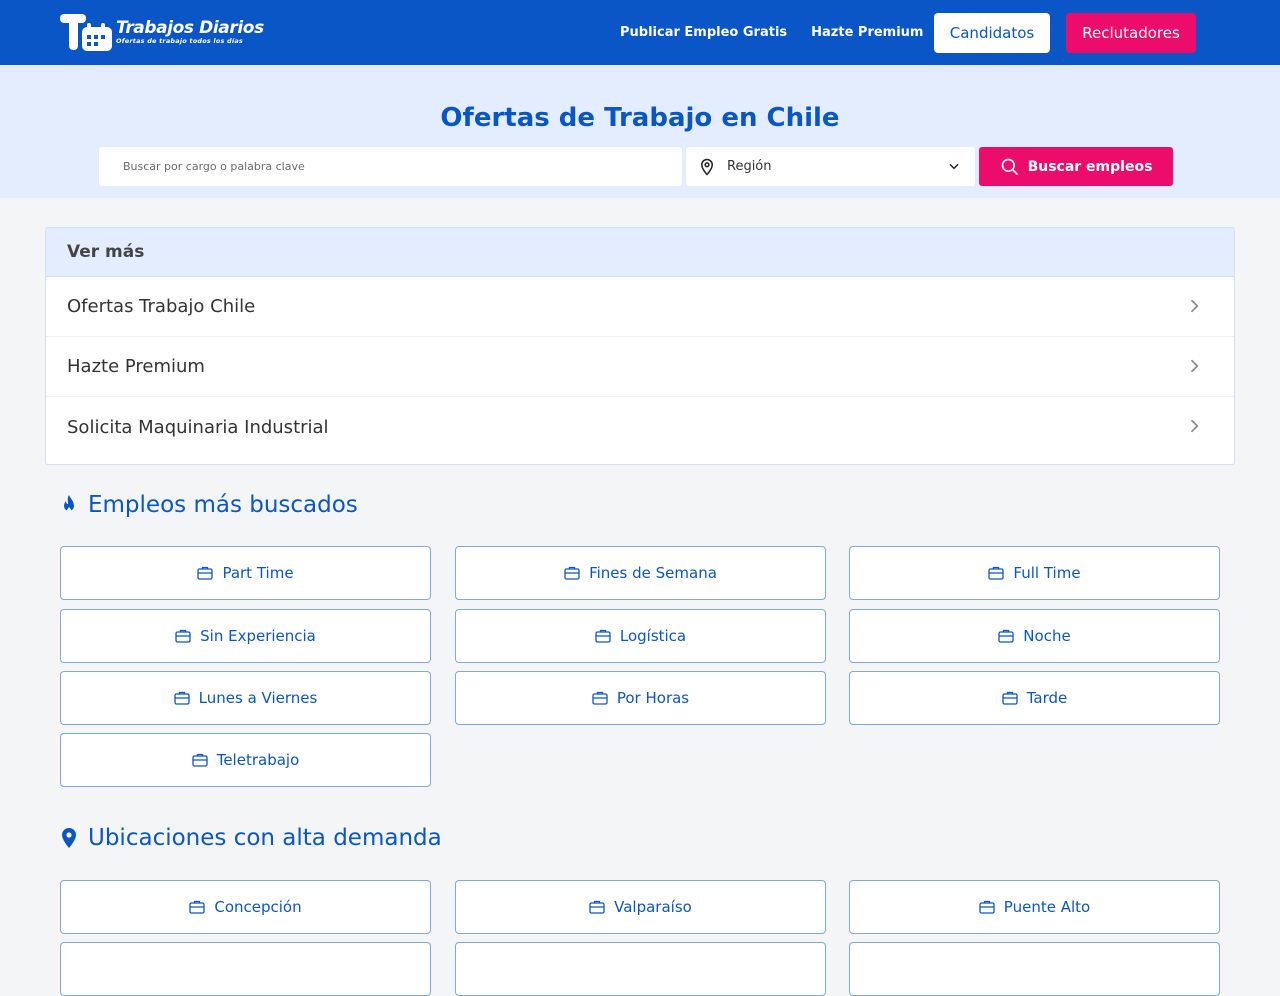  What do you see at coordinates (640, 367) in the screenshot?
I see `ver-mas-item-hazte-premium: Hazte Premium` at bounding box center [640, 367].